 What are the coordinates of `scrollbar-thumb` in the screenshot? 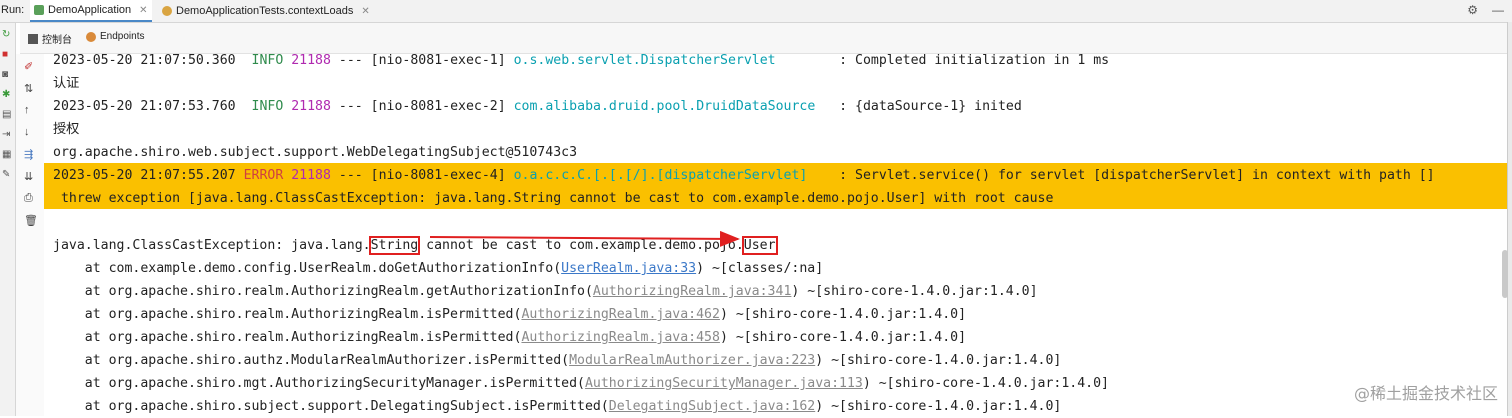 It's located at (1505, 274).